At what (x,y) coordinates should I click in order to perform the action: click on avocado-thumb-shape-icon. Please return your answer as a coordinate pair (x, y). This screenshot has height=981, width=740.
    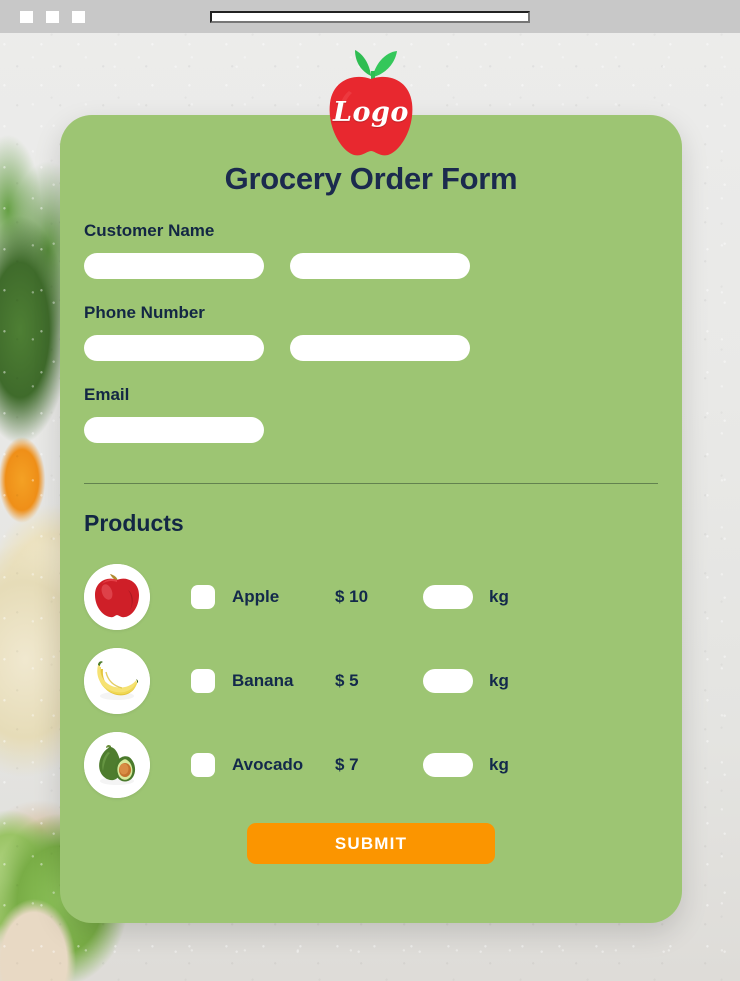
    Looking at the image, I should click on (117, 765).